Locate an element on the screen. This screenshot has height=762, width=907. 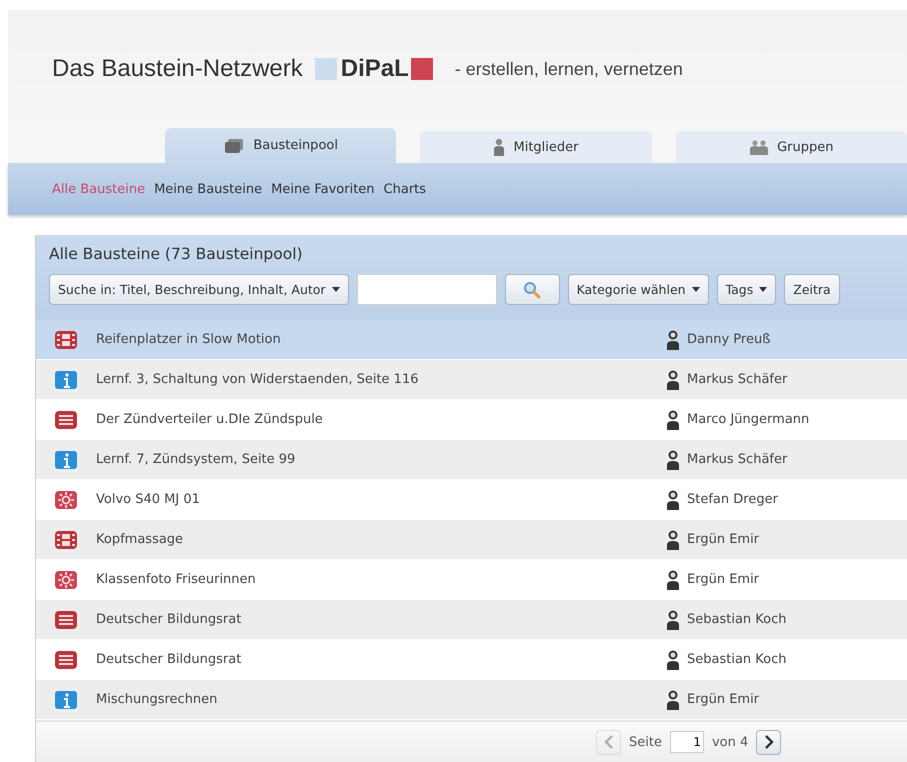
author-name: Stefan Dreger is located at coordinates (732, 499).